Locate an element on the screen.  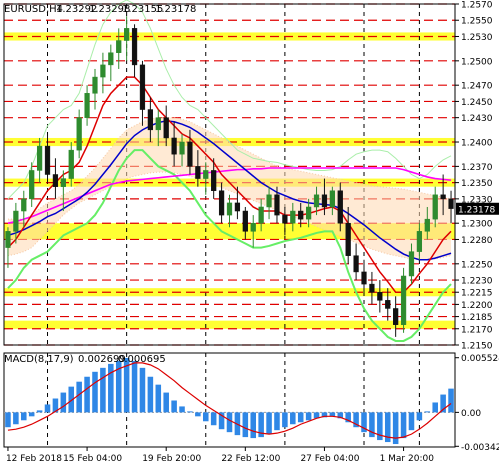
time-tick-label: 12 Feb 2018 is located at coordinates (34, 459).